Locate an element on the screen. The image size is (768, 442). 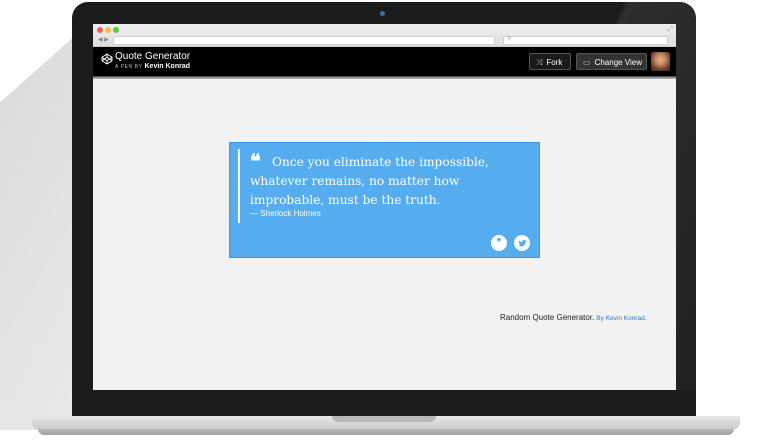
byline-prefix: A PEN BY is located at coordinates (129, 67).